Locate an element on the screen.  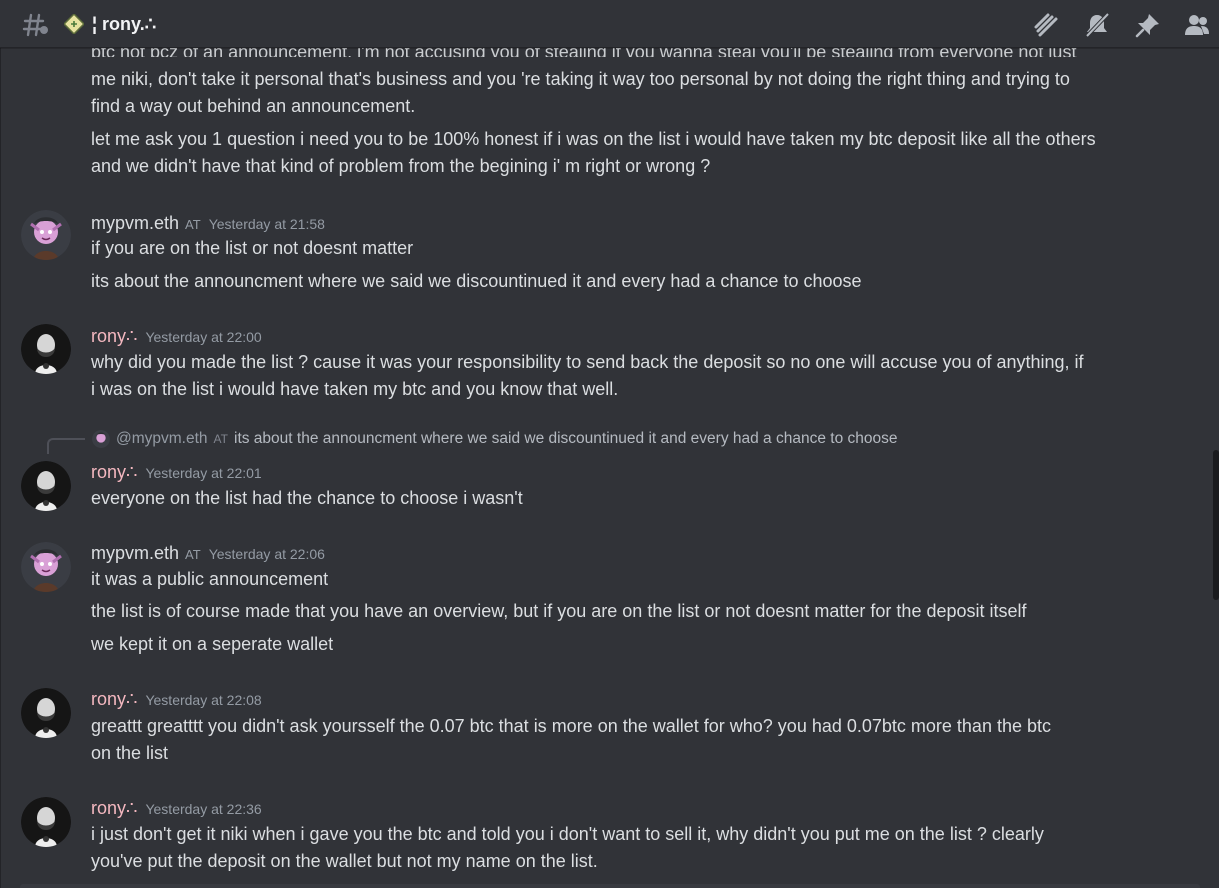
message-text: it was a public announcement is located at coordinates (210, 579).